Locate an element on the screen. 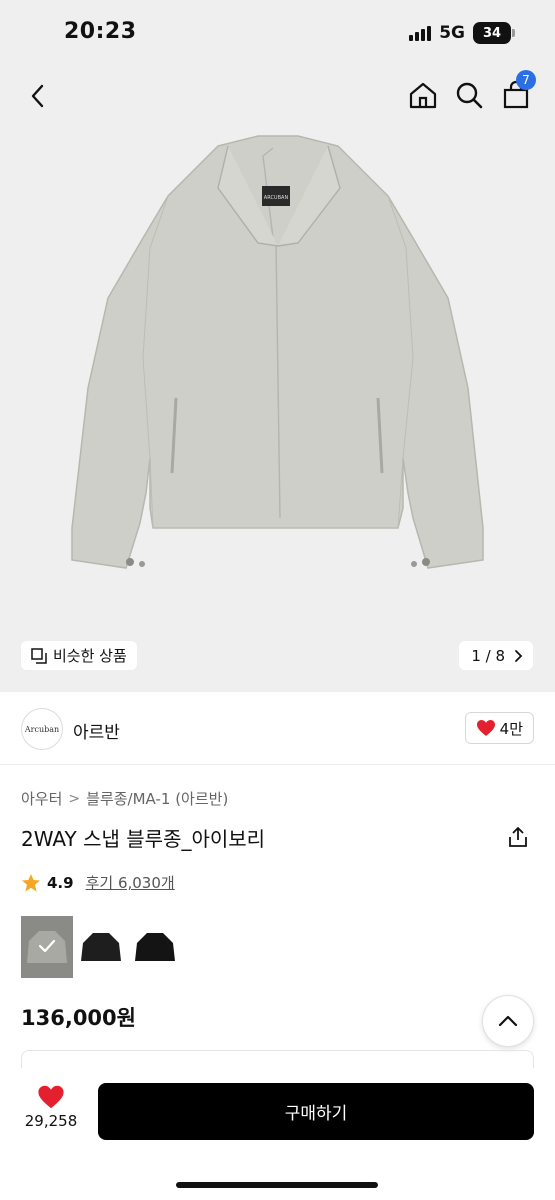  scroll-to-top-button is located at coordinates (508, 1021).